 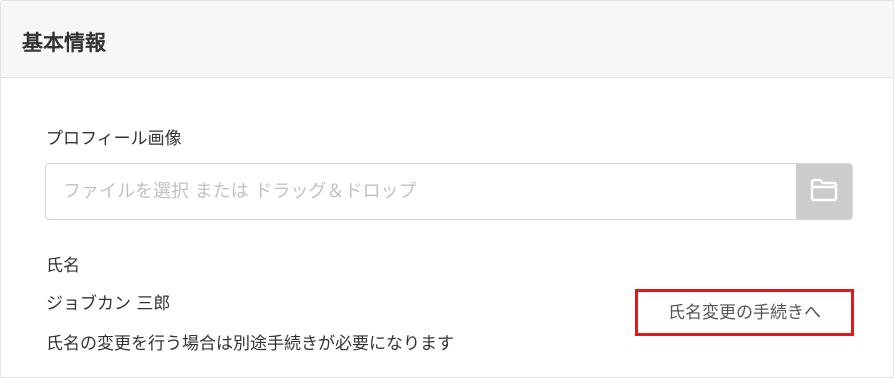 What do you see at coordinates (744, 312) in the screenshot?
I see `name-change-procedure-link: 氏名変更の手続きへ` at bounding box center [744, 312].